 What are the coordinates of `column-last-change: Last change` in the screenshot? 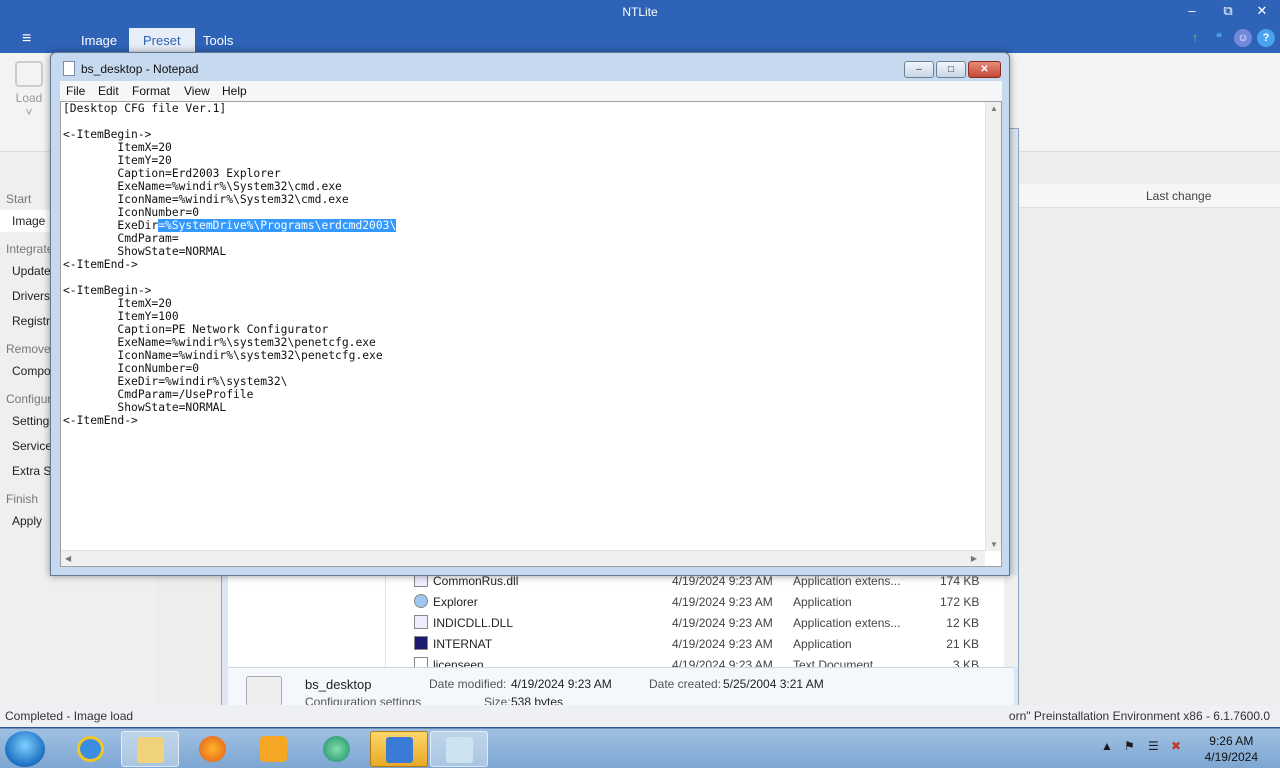 It's located at (1178, 196).